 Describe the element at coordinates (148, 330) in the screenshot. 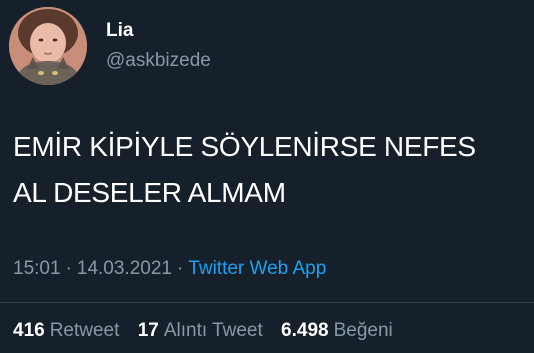

I see `quotes-count: 17` at that location.